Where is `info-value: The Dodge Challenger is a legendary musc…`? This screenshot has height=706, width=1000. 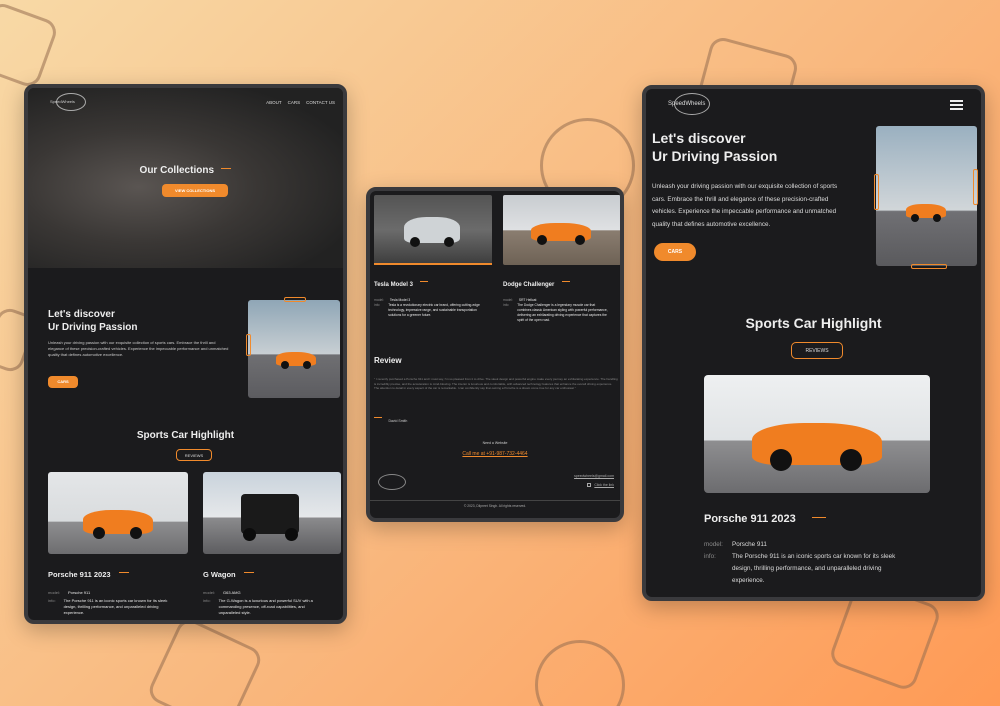 info-value: The Dodge Challenger is a legendary musc… is located at coordinates (562, 312).